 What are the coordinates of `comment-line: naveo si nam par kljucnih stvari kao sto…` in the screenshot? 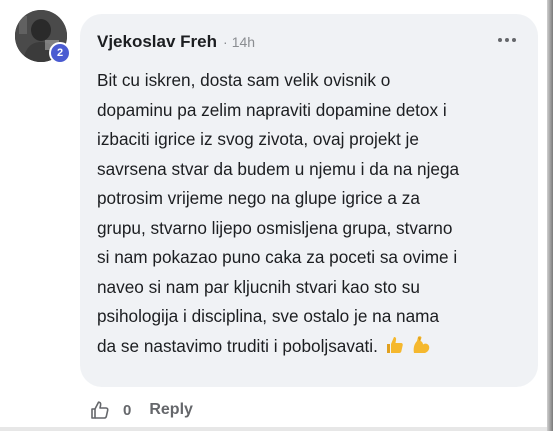 It's located at (258, 286).